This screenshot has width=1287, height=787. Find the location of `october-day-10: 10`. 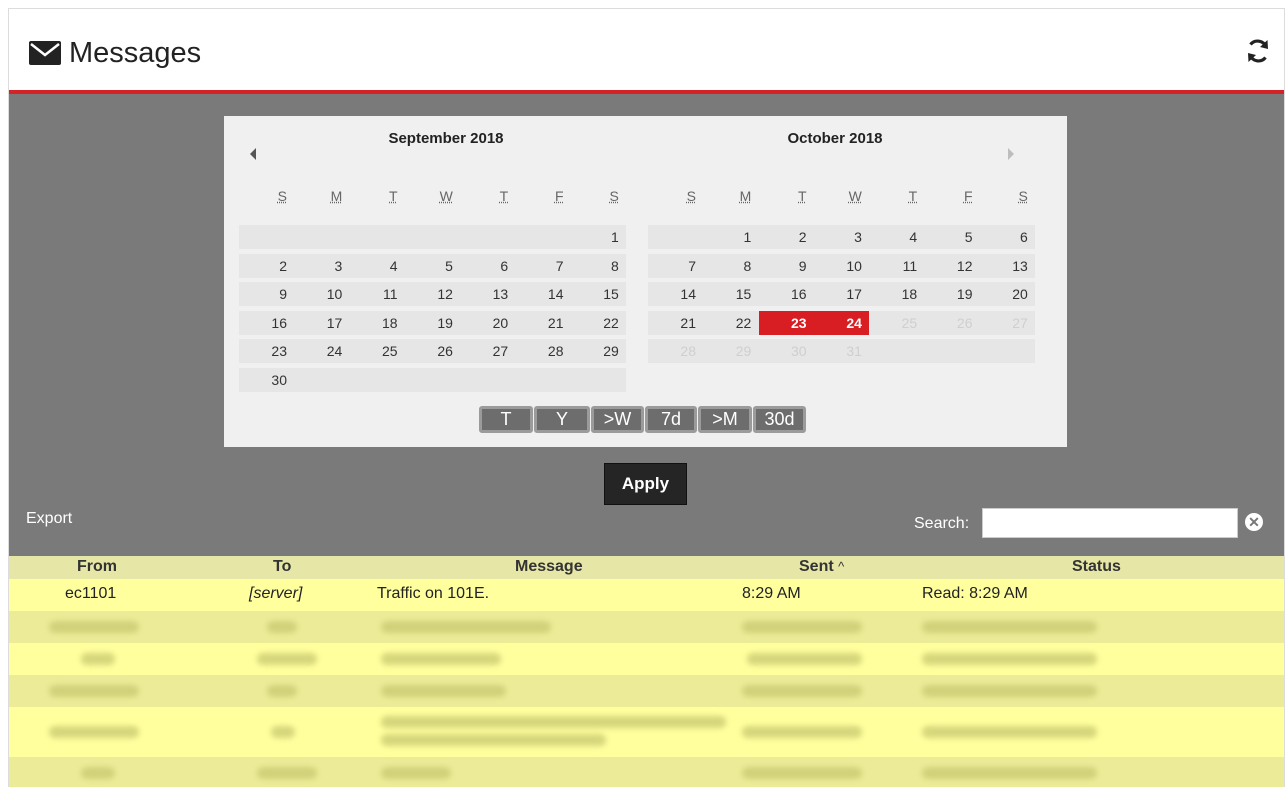

october-day-10: 10 is located at coordinates (841, 266).